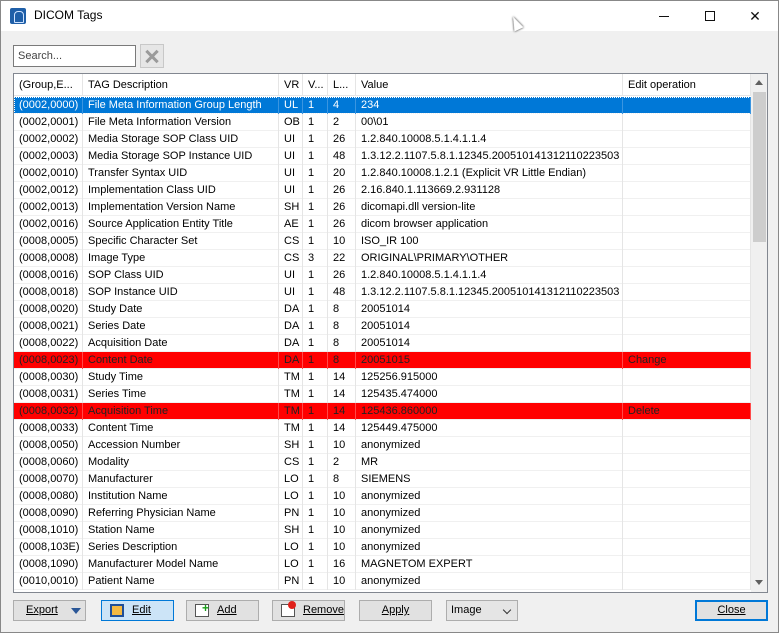  What do you see at coordinates (291, 207) in the screenshot?
I see `cell-vr: SH` at bounding box center [291, 207].